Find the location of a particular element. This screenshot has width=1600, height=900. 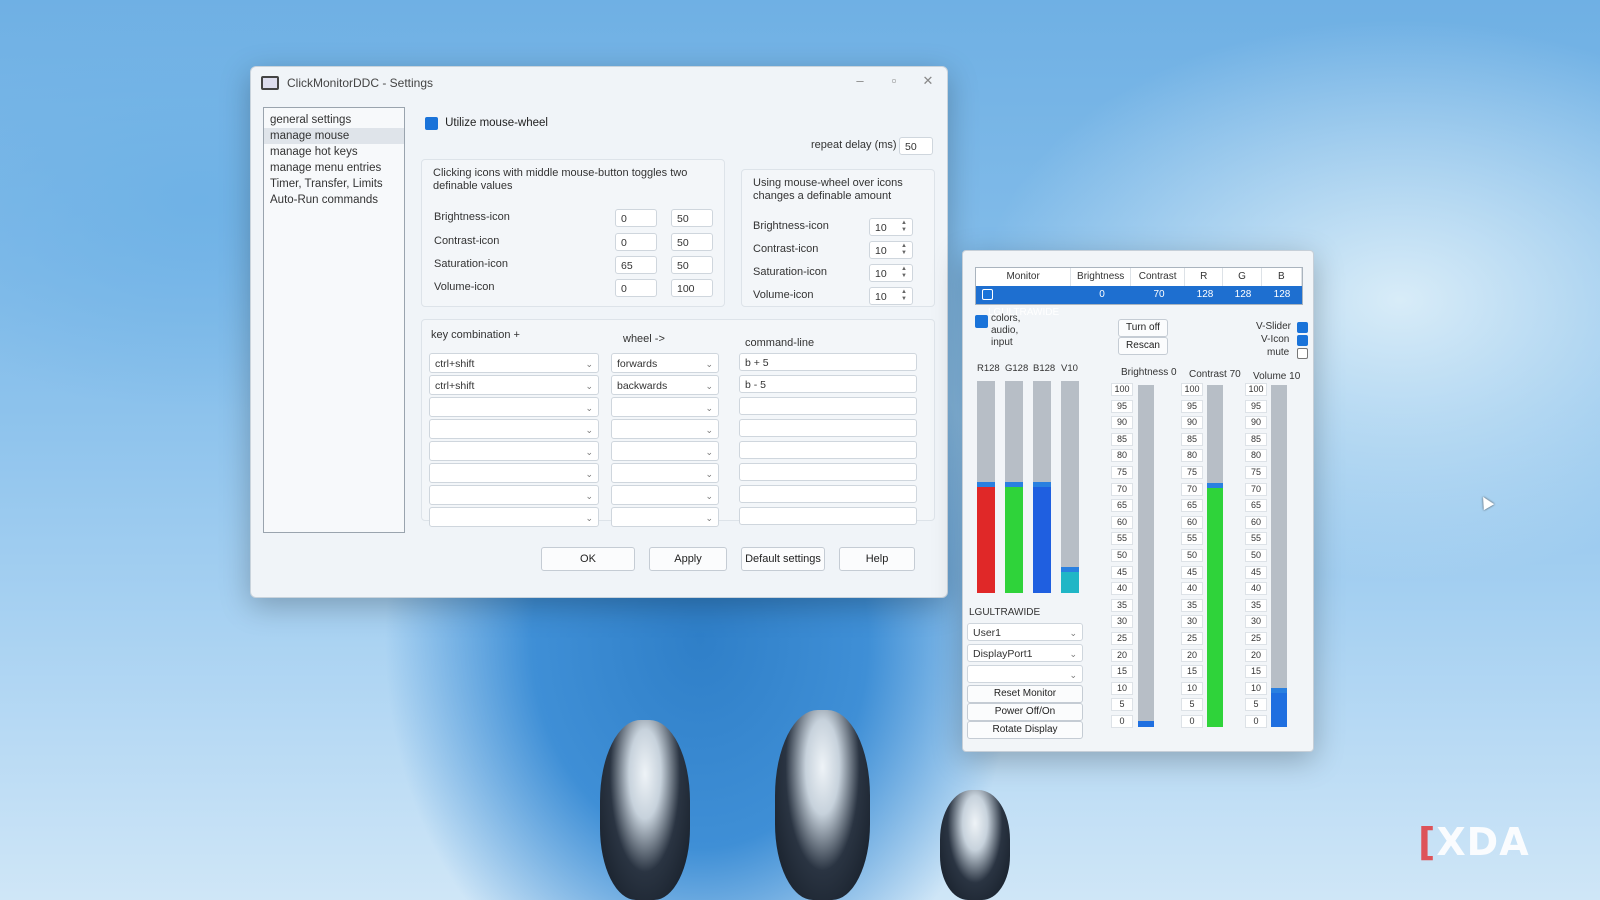

contrast-scale-label: 95 is located at coordinates (1192, 406).